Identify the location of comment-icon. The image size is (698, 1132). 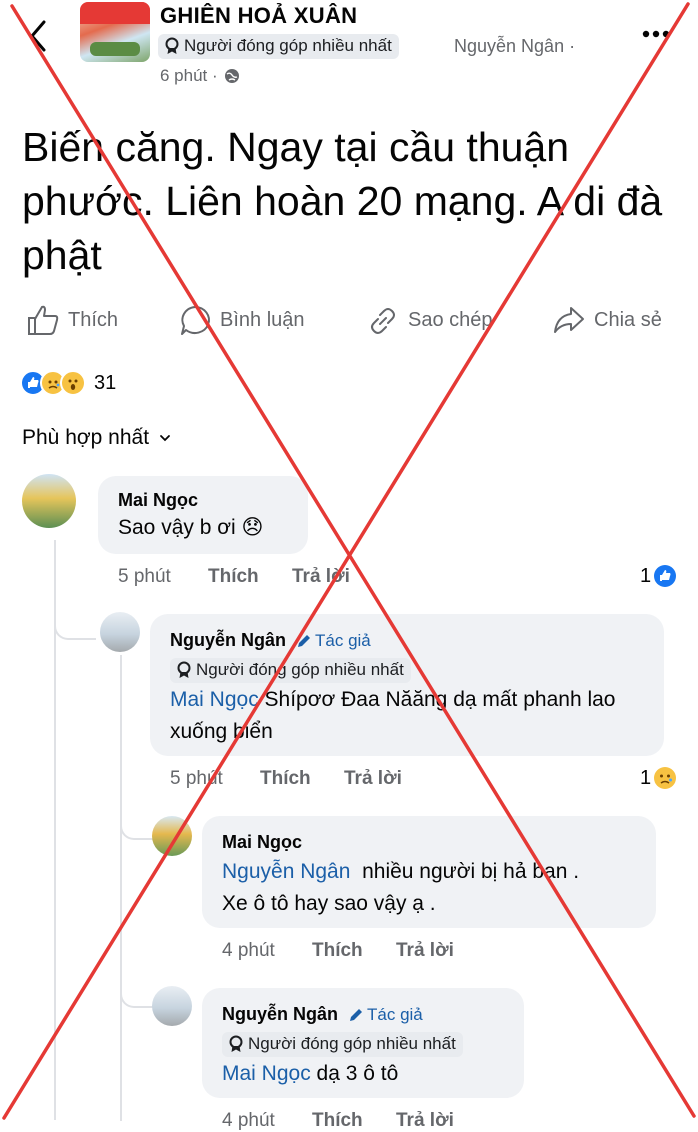
(195, 320).